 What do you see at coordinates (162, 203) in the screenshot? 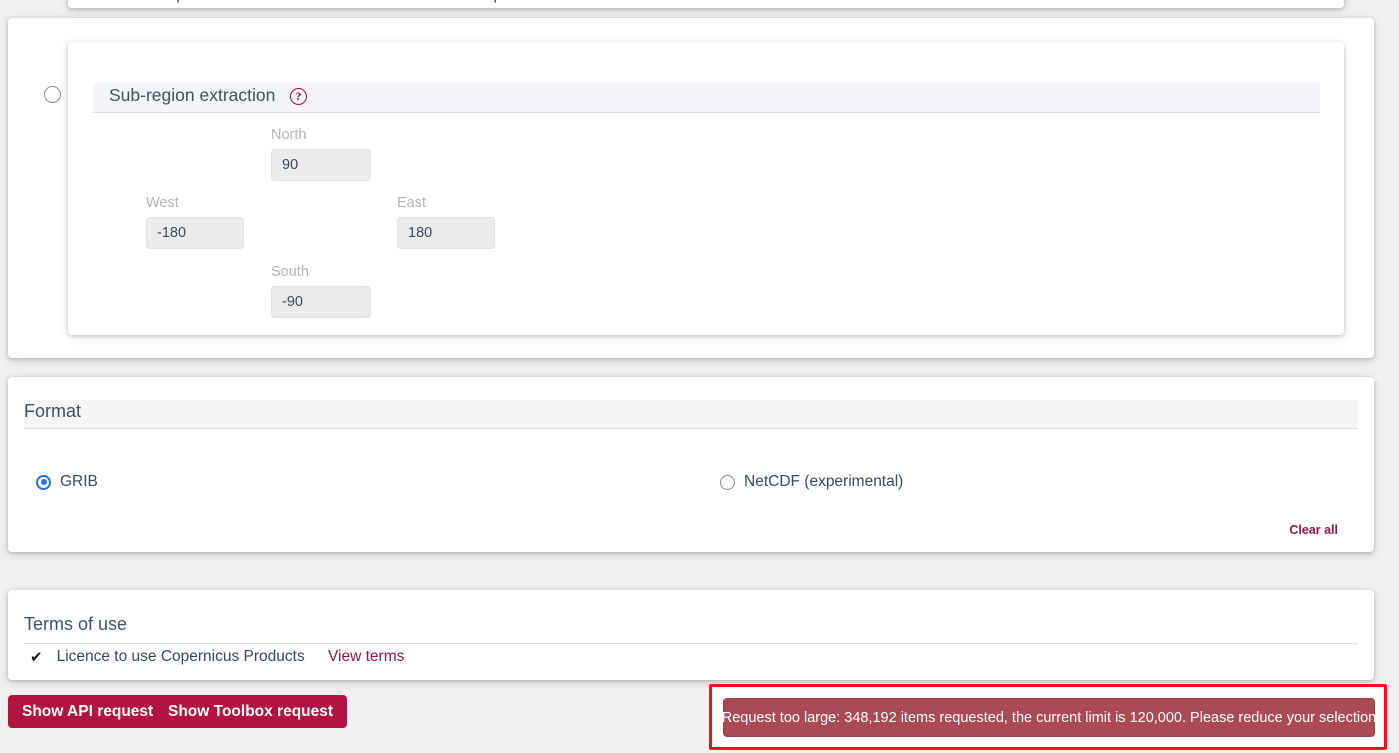
I see `west-label: West` at bounding box center [162, 203].